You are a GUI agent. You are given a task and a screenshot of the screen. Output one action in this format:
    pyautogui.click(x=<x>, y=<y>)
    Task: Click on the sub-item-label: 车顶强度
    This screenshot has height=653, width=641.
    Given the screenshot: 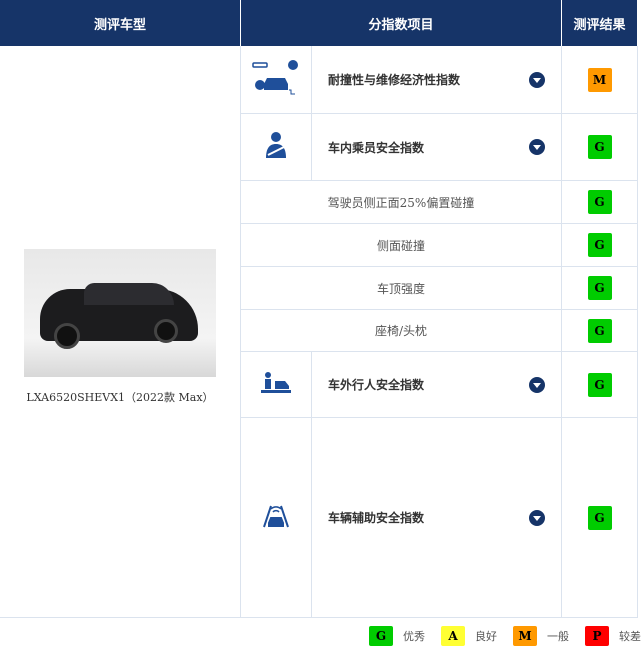 What is the action you would take?
    pyautogui.click(x=400, y=288)
    